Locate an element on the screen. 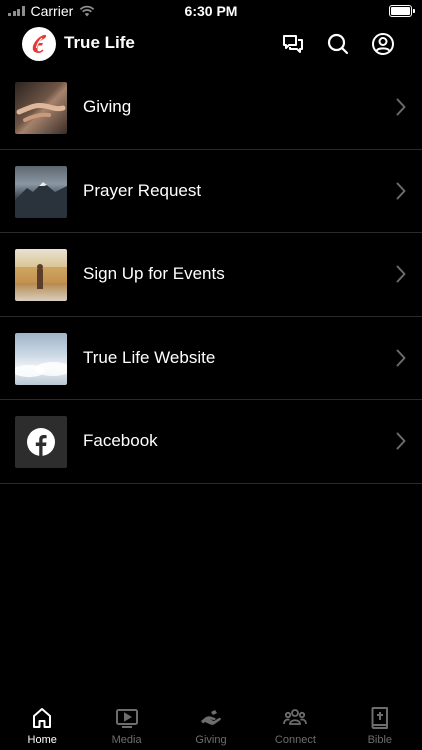 The width and height of the screenshot is (422, 750). events-thumbnail is located at coordinates (41, 275).